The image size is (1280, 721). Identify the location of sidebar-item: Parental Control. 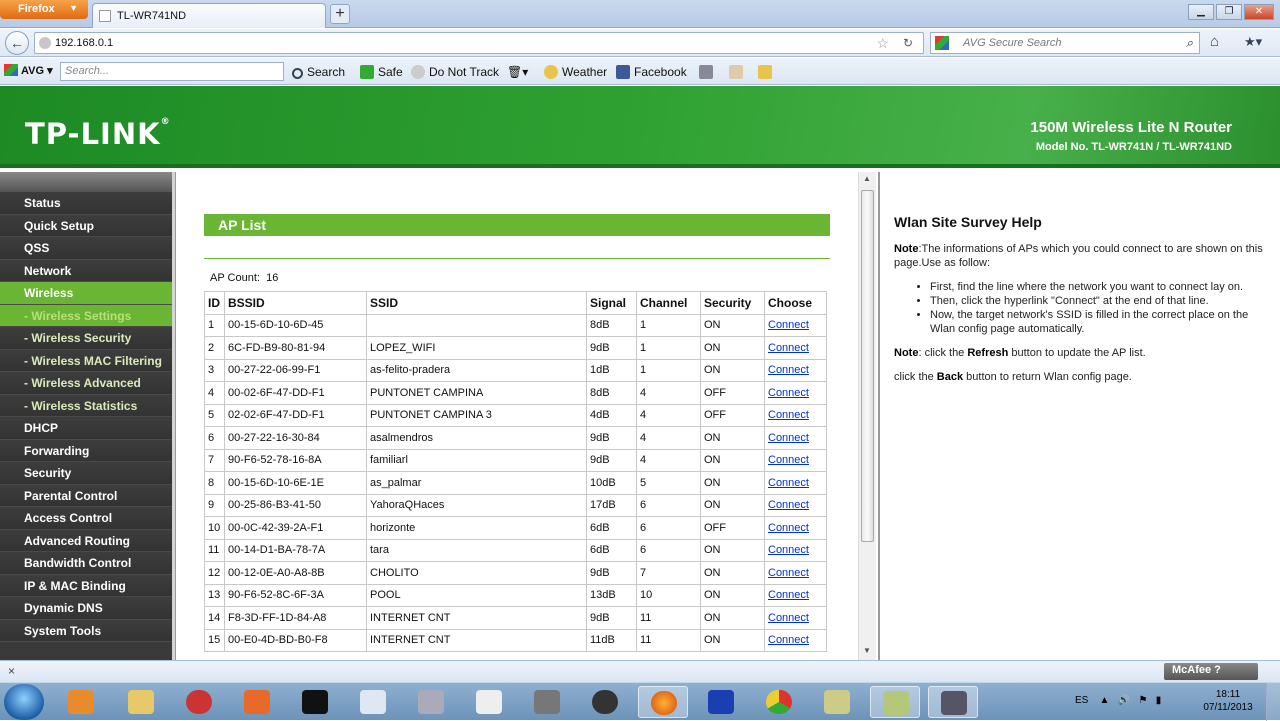
(86, 495).